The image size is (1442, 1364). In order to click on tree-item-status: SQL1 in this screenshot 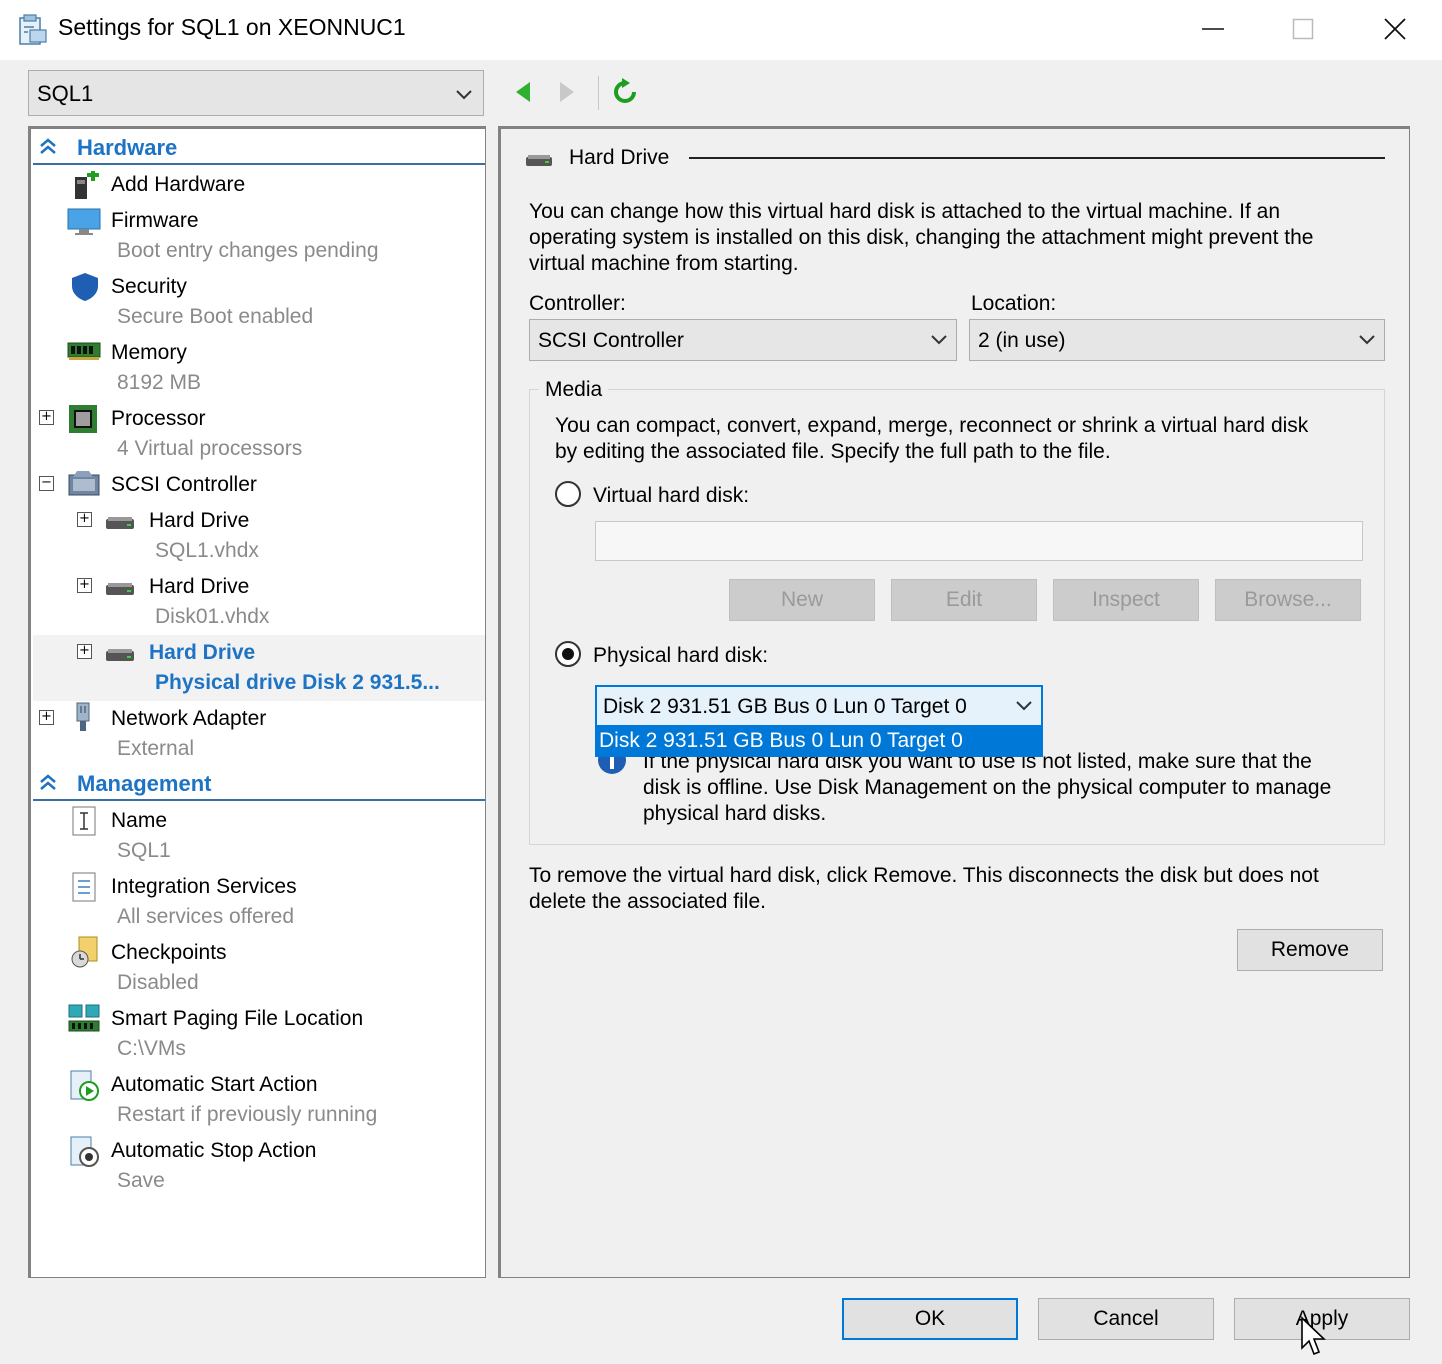, I will do `click(144, 850)`.